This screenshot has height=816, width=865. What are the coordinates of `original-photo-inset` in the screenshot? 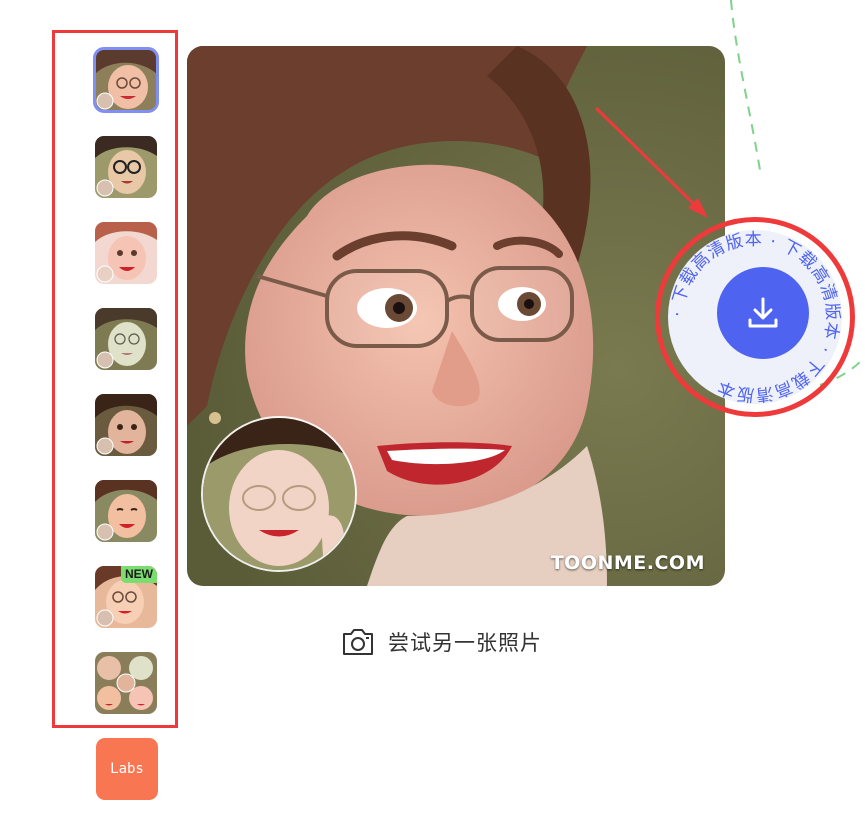 It's located at (279, 494).